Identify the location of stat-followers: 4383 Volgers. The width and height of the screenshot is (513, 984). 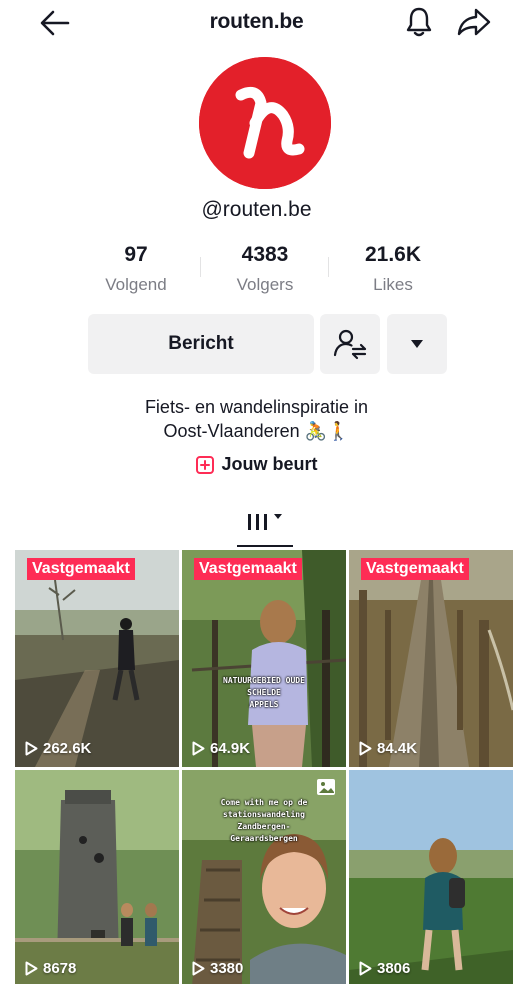
(265, 269).